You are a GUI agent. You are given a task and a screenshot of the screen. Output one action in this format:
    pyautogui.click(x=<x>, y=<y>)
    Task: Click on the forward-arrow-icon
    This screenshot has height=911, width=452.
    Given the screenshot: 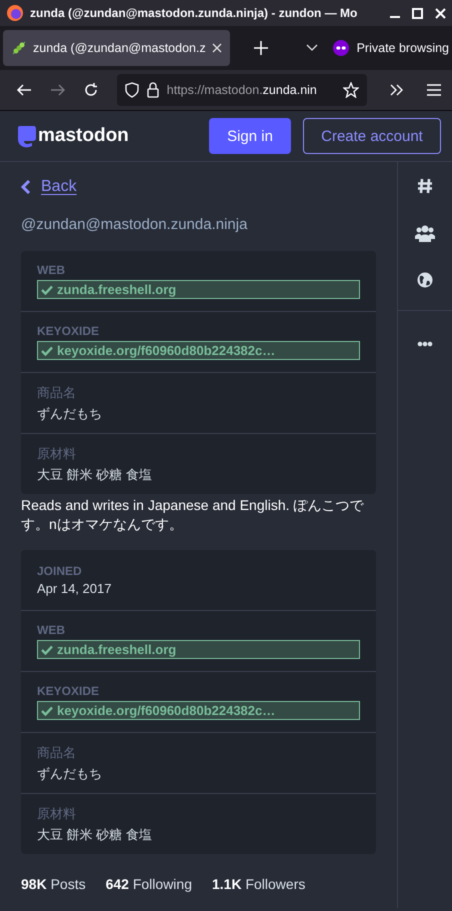 What is the action you would take?
    pyautogui.click(x=58, y=90)
    